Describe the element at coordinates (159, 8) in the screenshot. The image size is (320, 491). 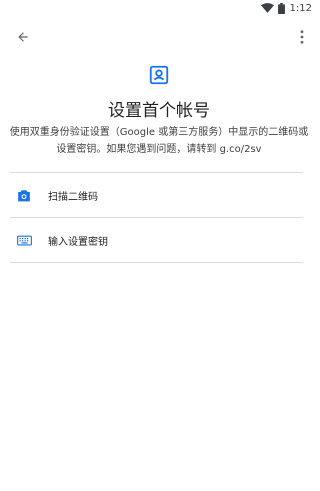
I see `status-bar: 1:12` at that location.